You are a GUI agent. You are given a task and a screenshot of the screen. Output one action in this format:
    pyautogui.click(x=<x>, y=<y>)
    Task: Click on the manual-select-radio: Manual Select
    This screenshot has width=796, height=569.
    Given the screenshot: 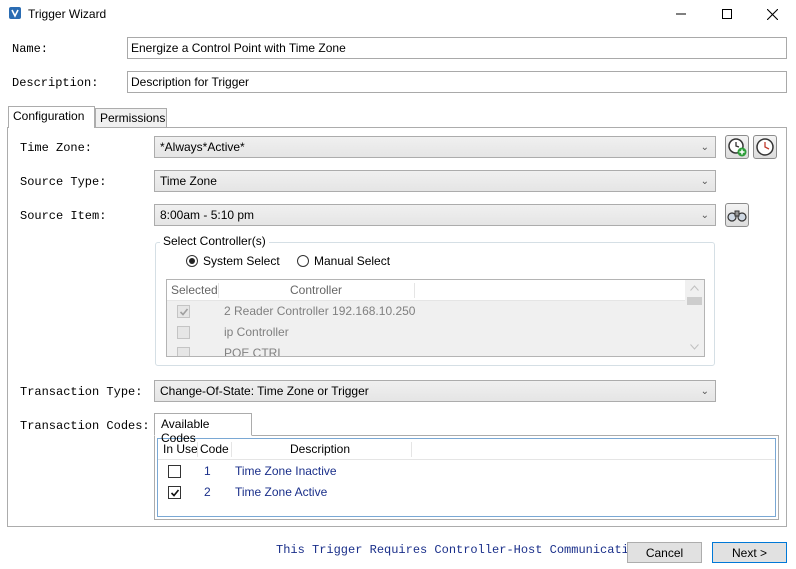 What is the action you would take?
    pyautogui.click(x=343, y=261)
    